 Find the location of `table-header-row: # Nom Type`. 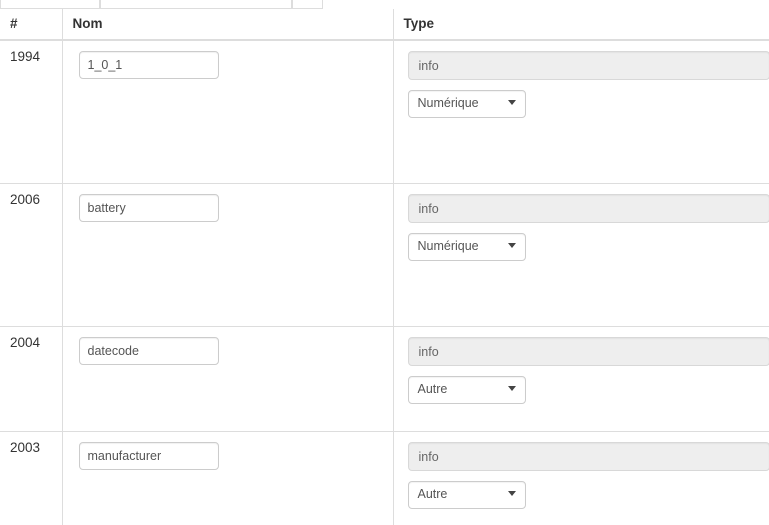

table-header-row: # Nom Type is located at coordinates (384, 25).